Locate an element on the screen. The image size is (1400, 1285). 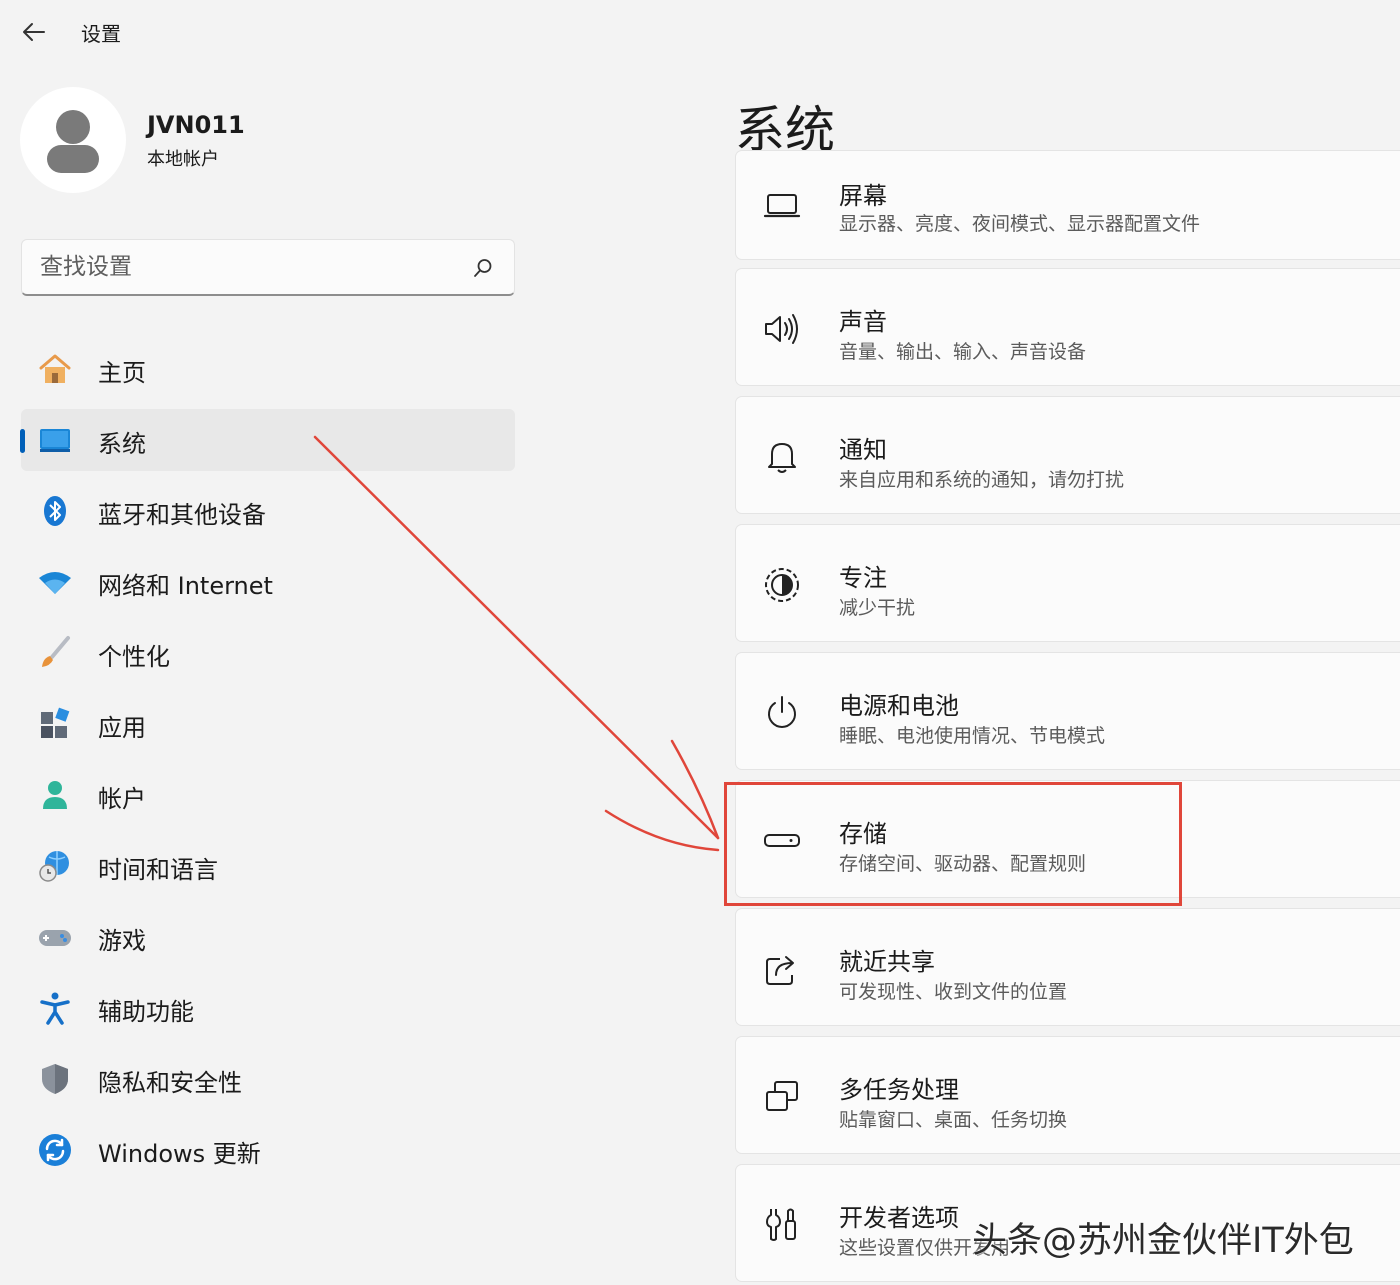
paint-brush-icon is located at coordinates (56, 651).